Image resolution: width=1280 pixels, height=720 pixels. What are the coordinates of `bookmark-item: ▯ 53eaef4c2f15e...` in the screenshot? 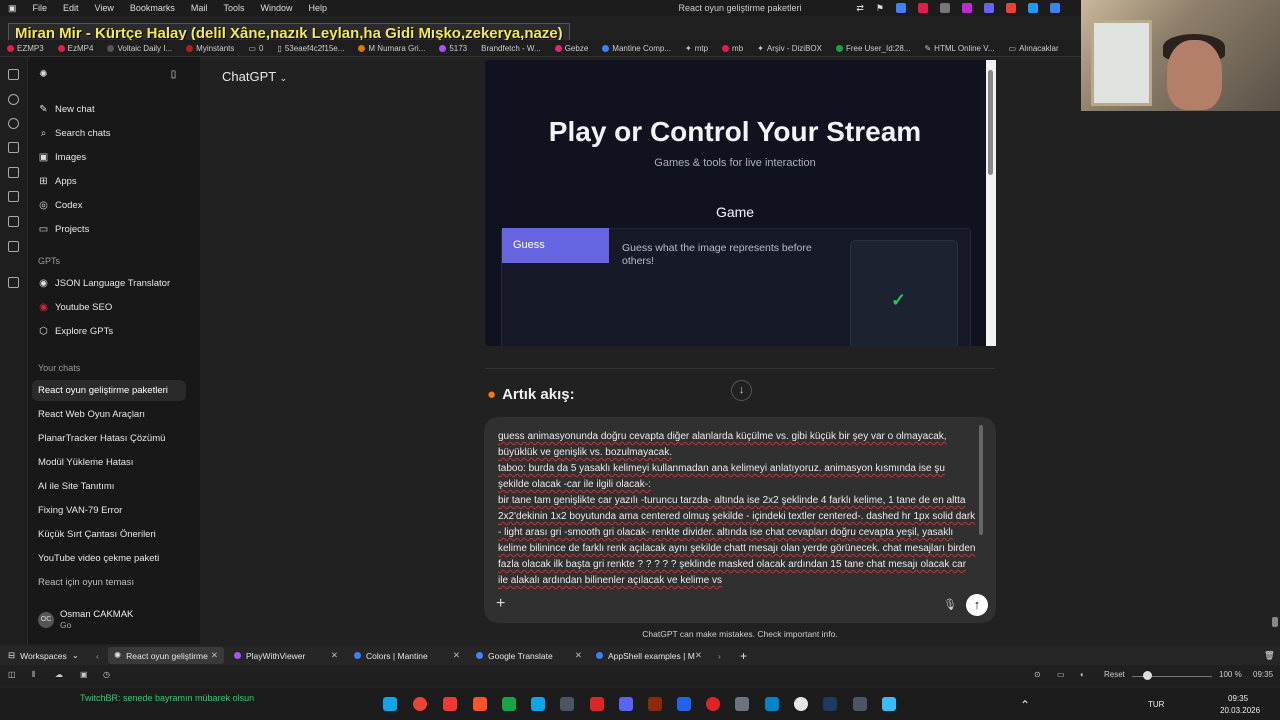 It's located at (310, 48).